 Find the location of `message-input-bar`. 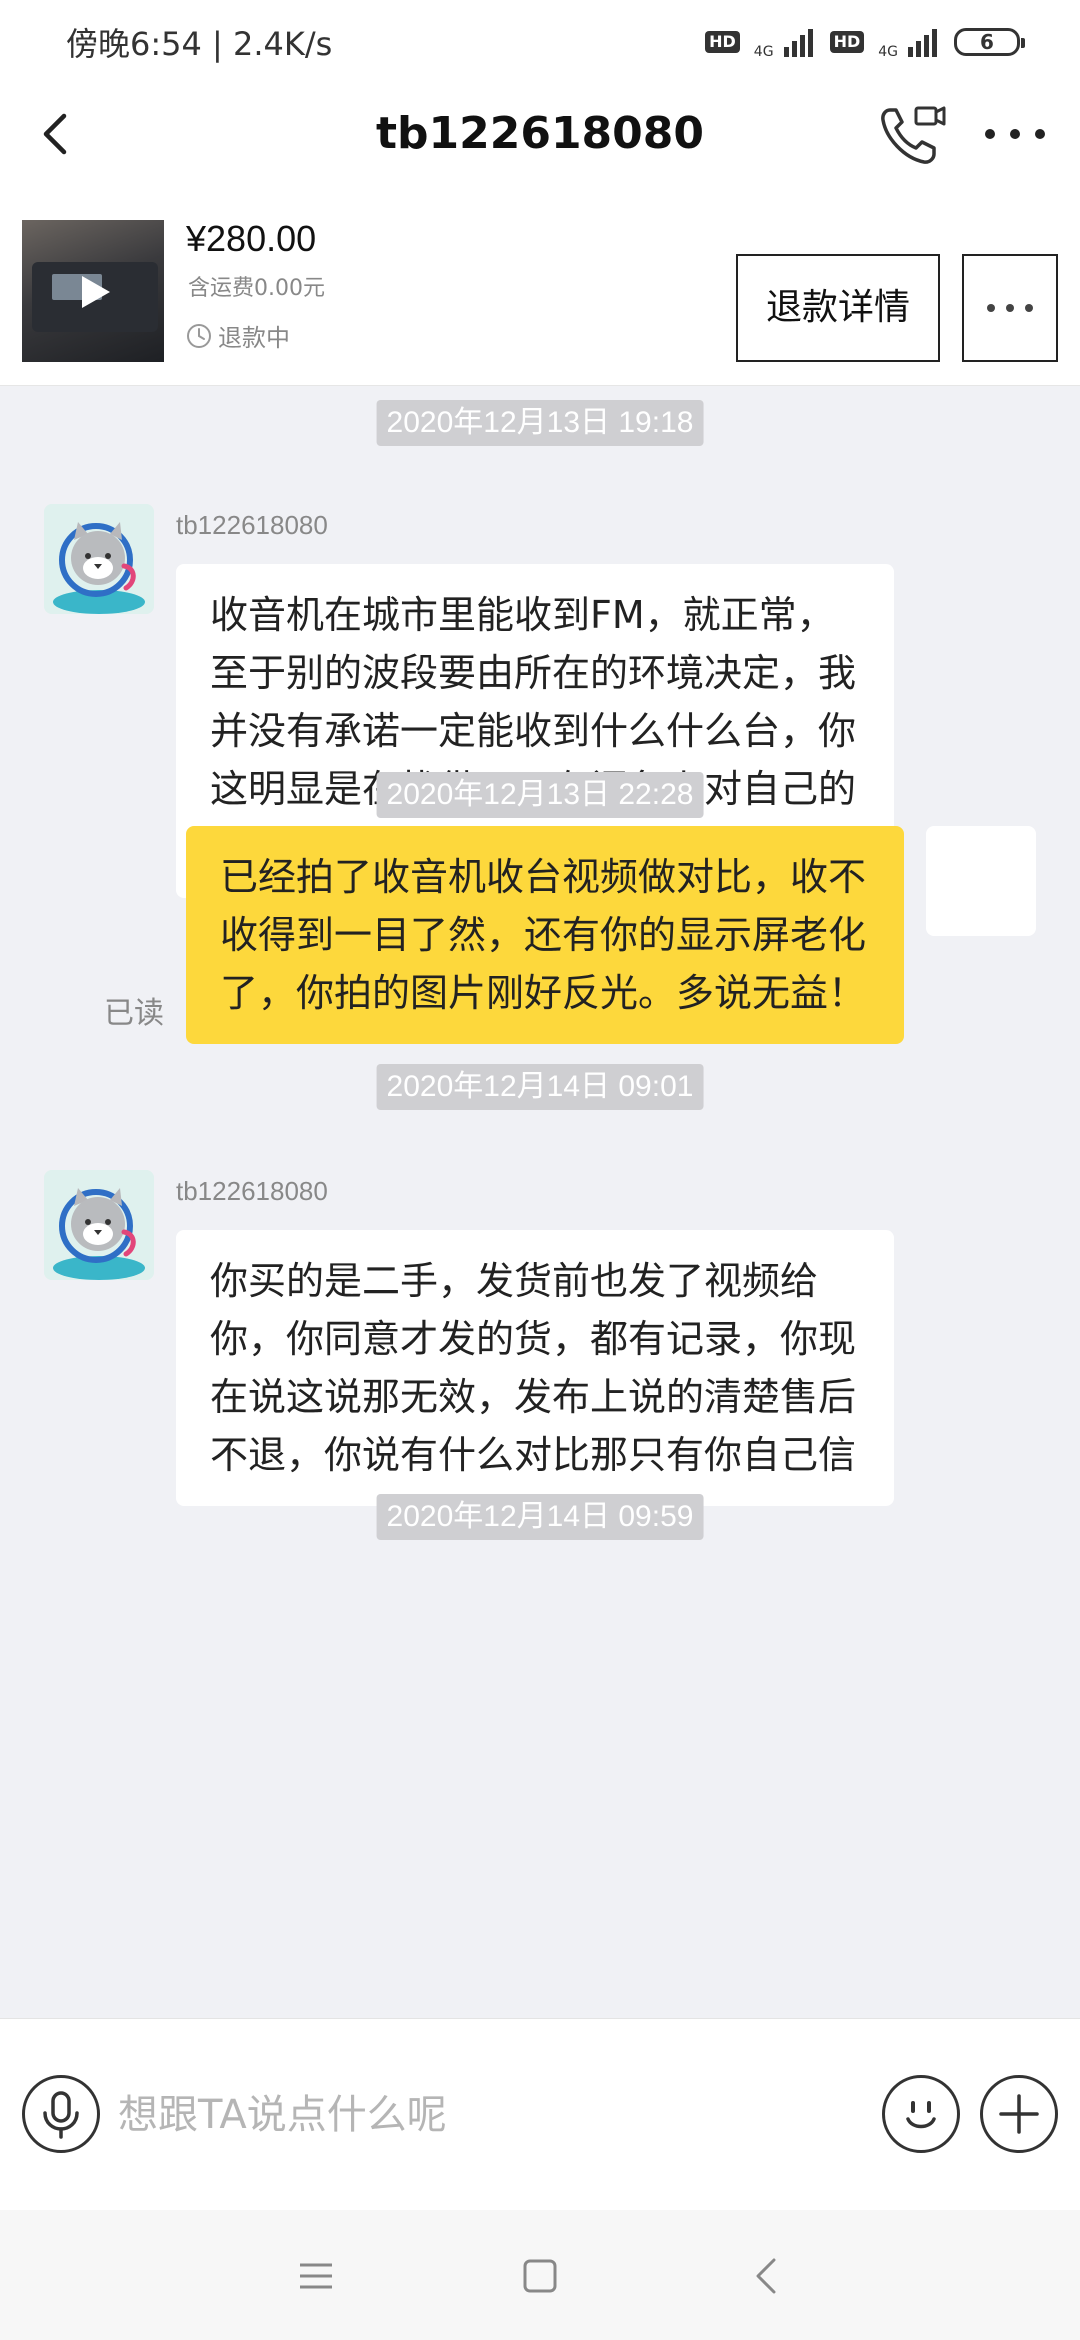

message-input-bar is located at coordinates (540, 2114).